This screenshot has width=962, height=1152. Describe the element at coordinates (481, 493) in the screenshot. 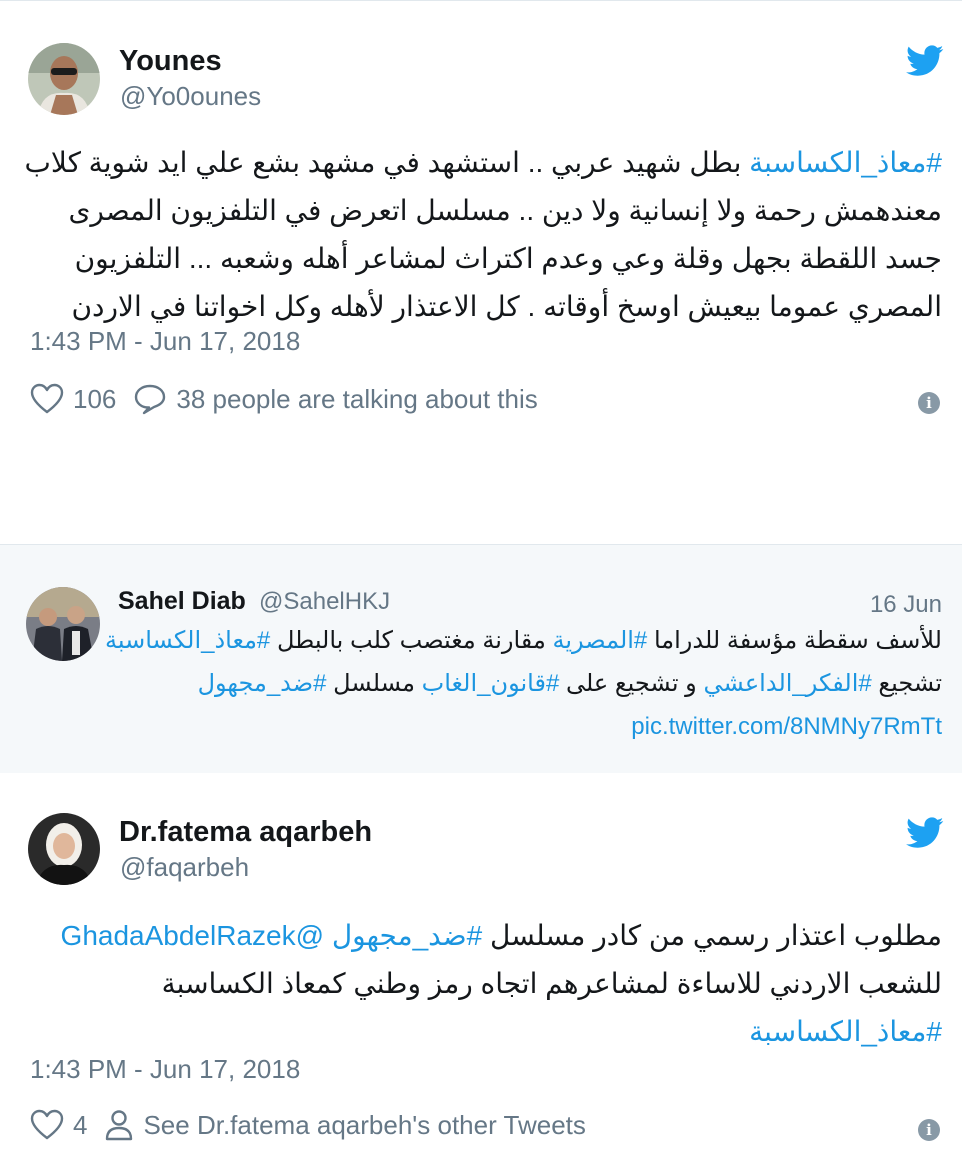

I see `spacer` at that location.